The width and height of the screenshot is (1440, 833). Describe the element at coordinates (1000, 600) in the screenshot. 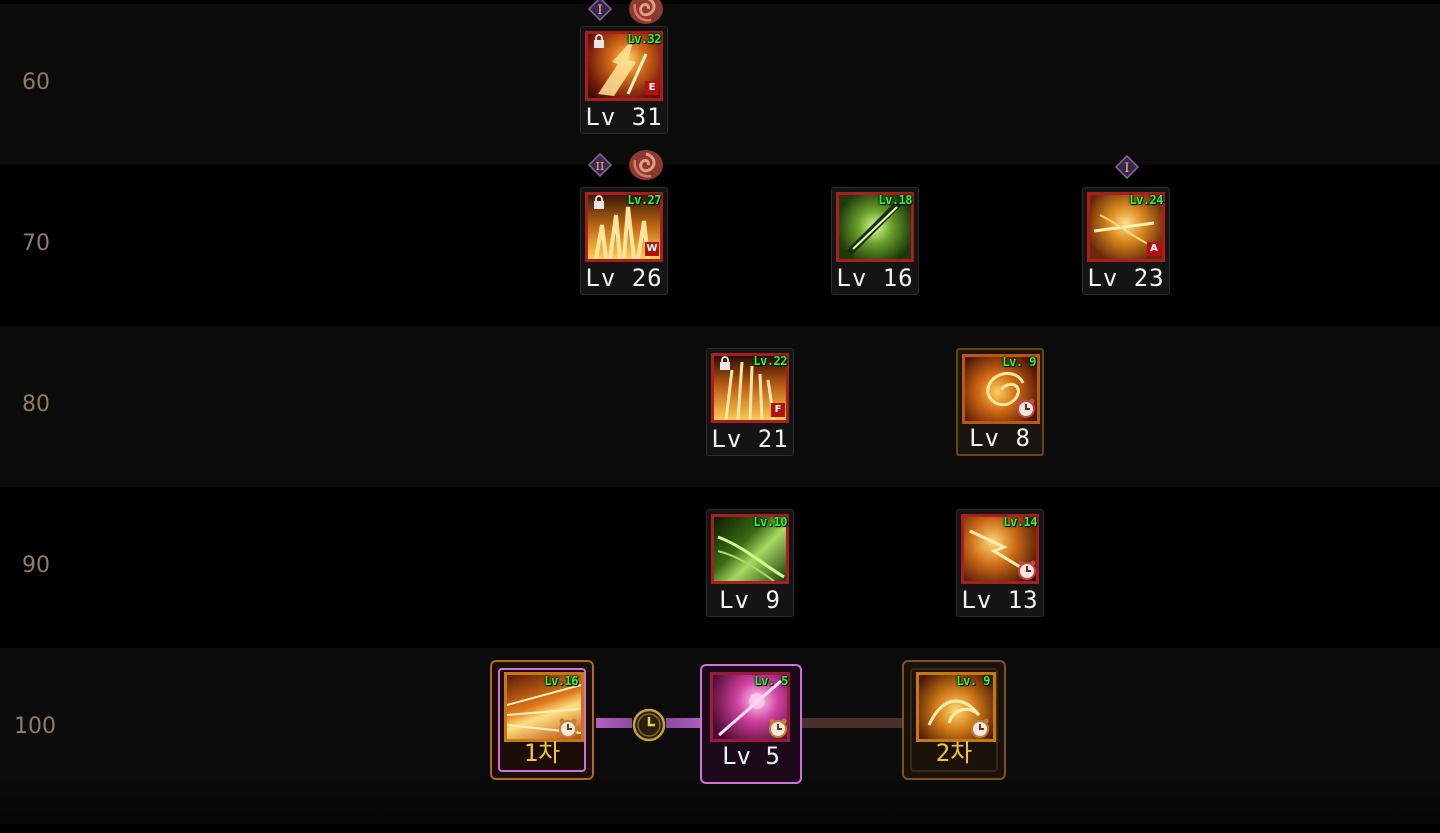

I see `skill-level-text: Lv 13` at that location.